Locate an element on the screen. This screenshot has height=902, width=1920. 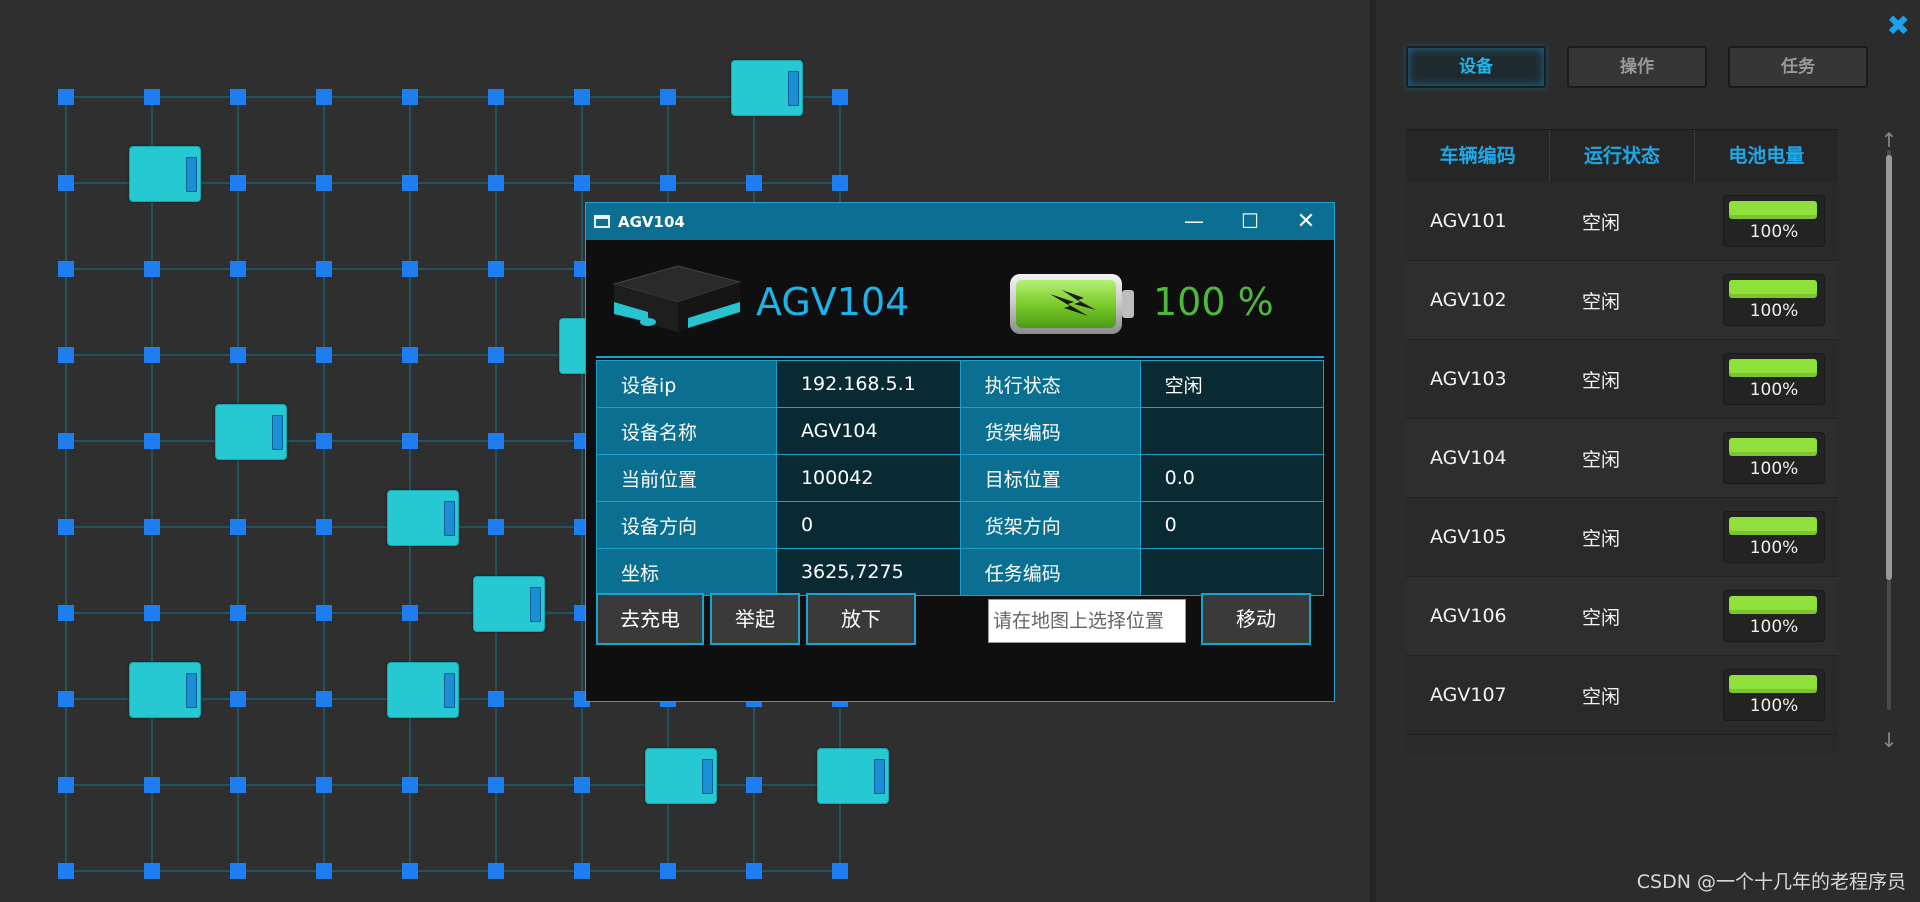
table-row: AGV106 空闲 100% is located at coordinates (1622, 616).